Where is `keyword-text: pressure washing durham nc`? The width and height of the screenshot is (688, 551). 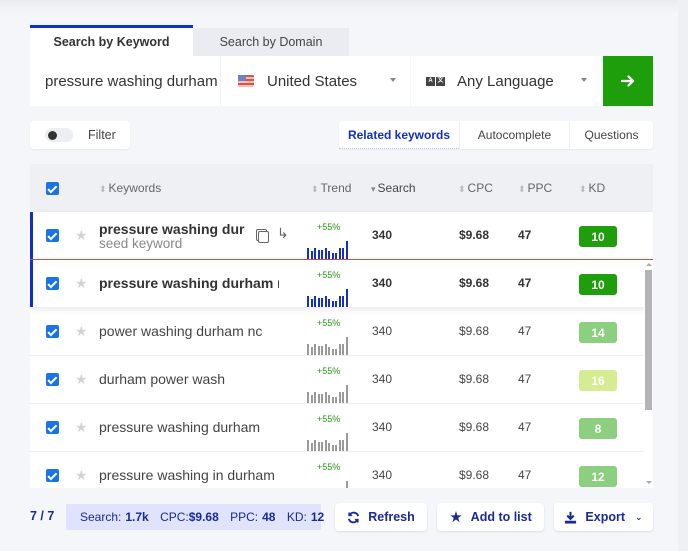
keyword-text: pressure washing durham nc is located at coordinates (189, 283).